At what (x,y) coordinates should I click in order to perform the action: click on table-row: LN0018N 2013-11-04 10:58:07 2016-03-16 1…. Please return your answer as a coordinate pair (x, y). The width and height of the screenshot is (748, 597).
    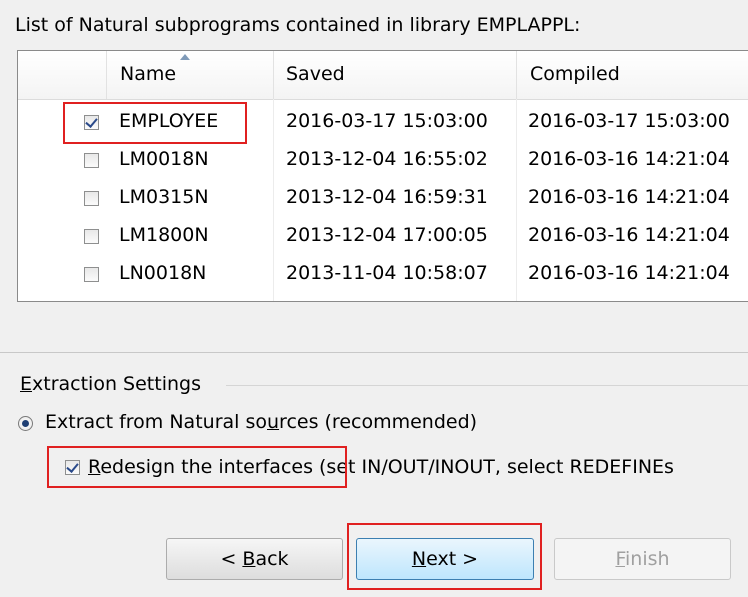
    Looking at the image, I should click on (383, 274).